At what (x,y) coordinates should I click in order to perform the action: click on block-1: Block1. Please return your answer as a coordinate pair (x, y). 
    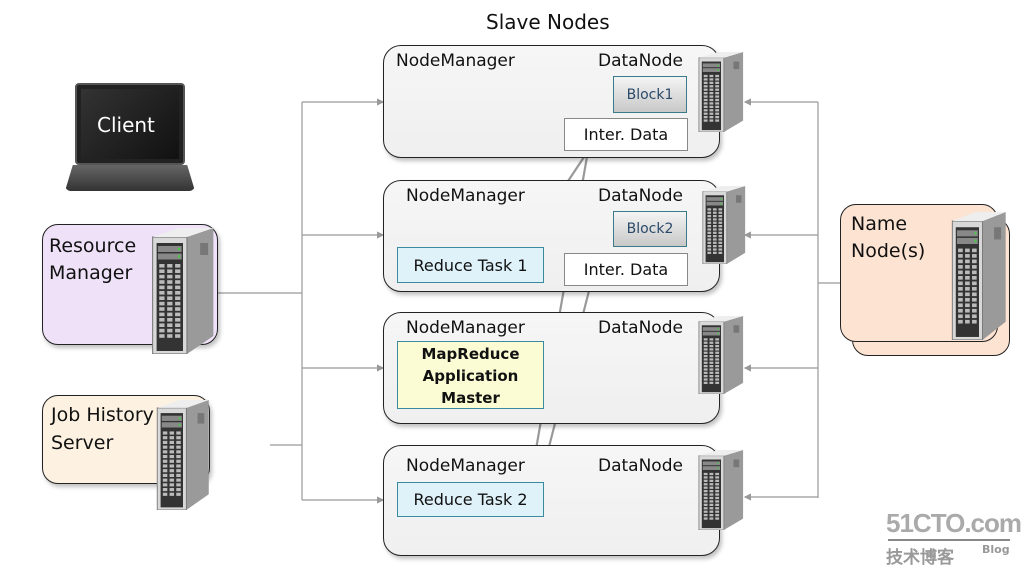
    Looking at the image, I should click on (650, 94).